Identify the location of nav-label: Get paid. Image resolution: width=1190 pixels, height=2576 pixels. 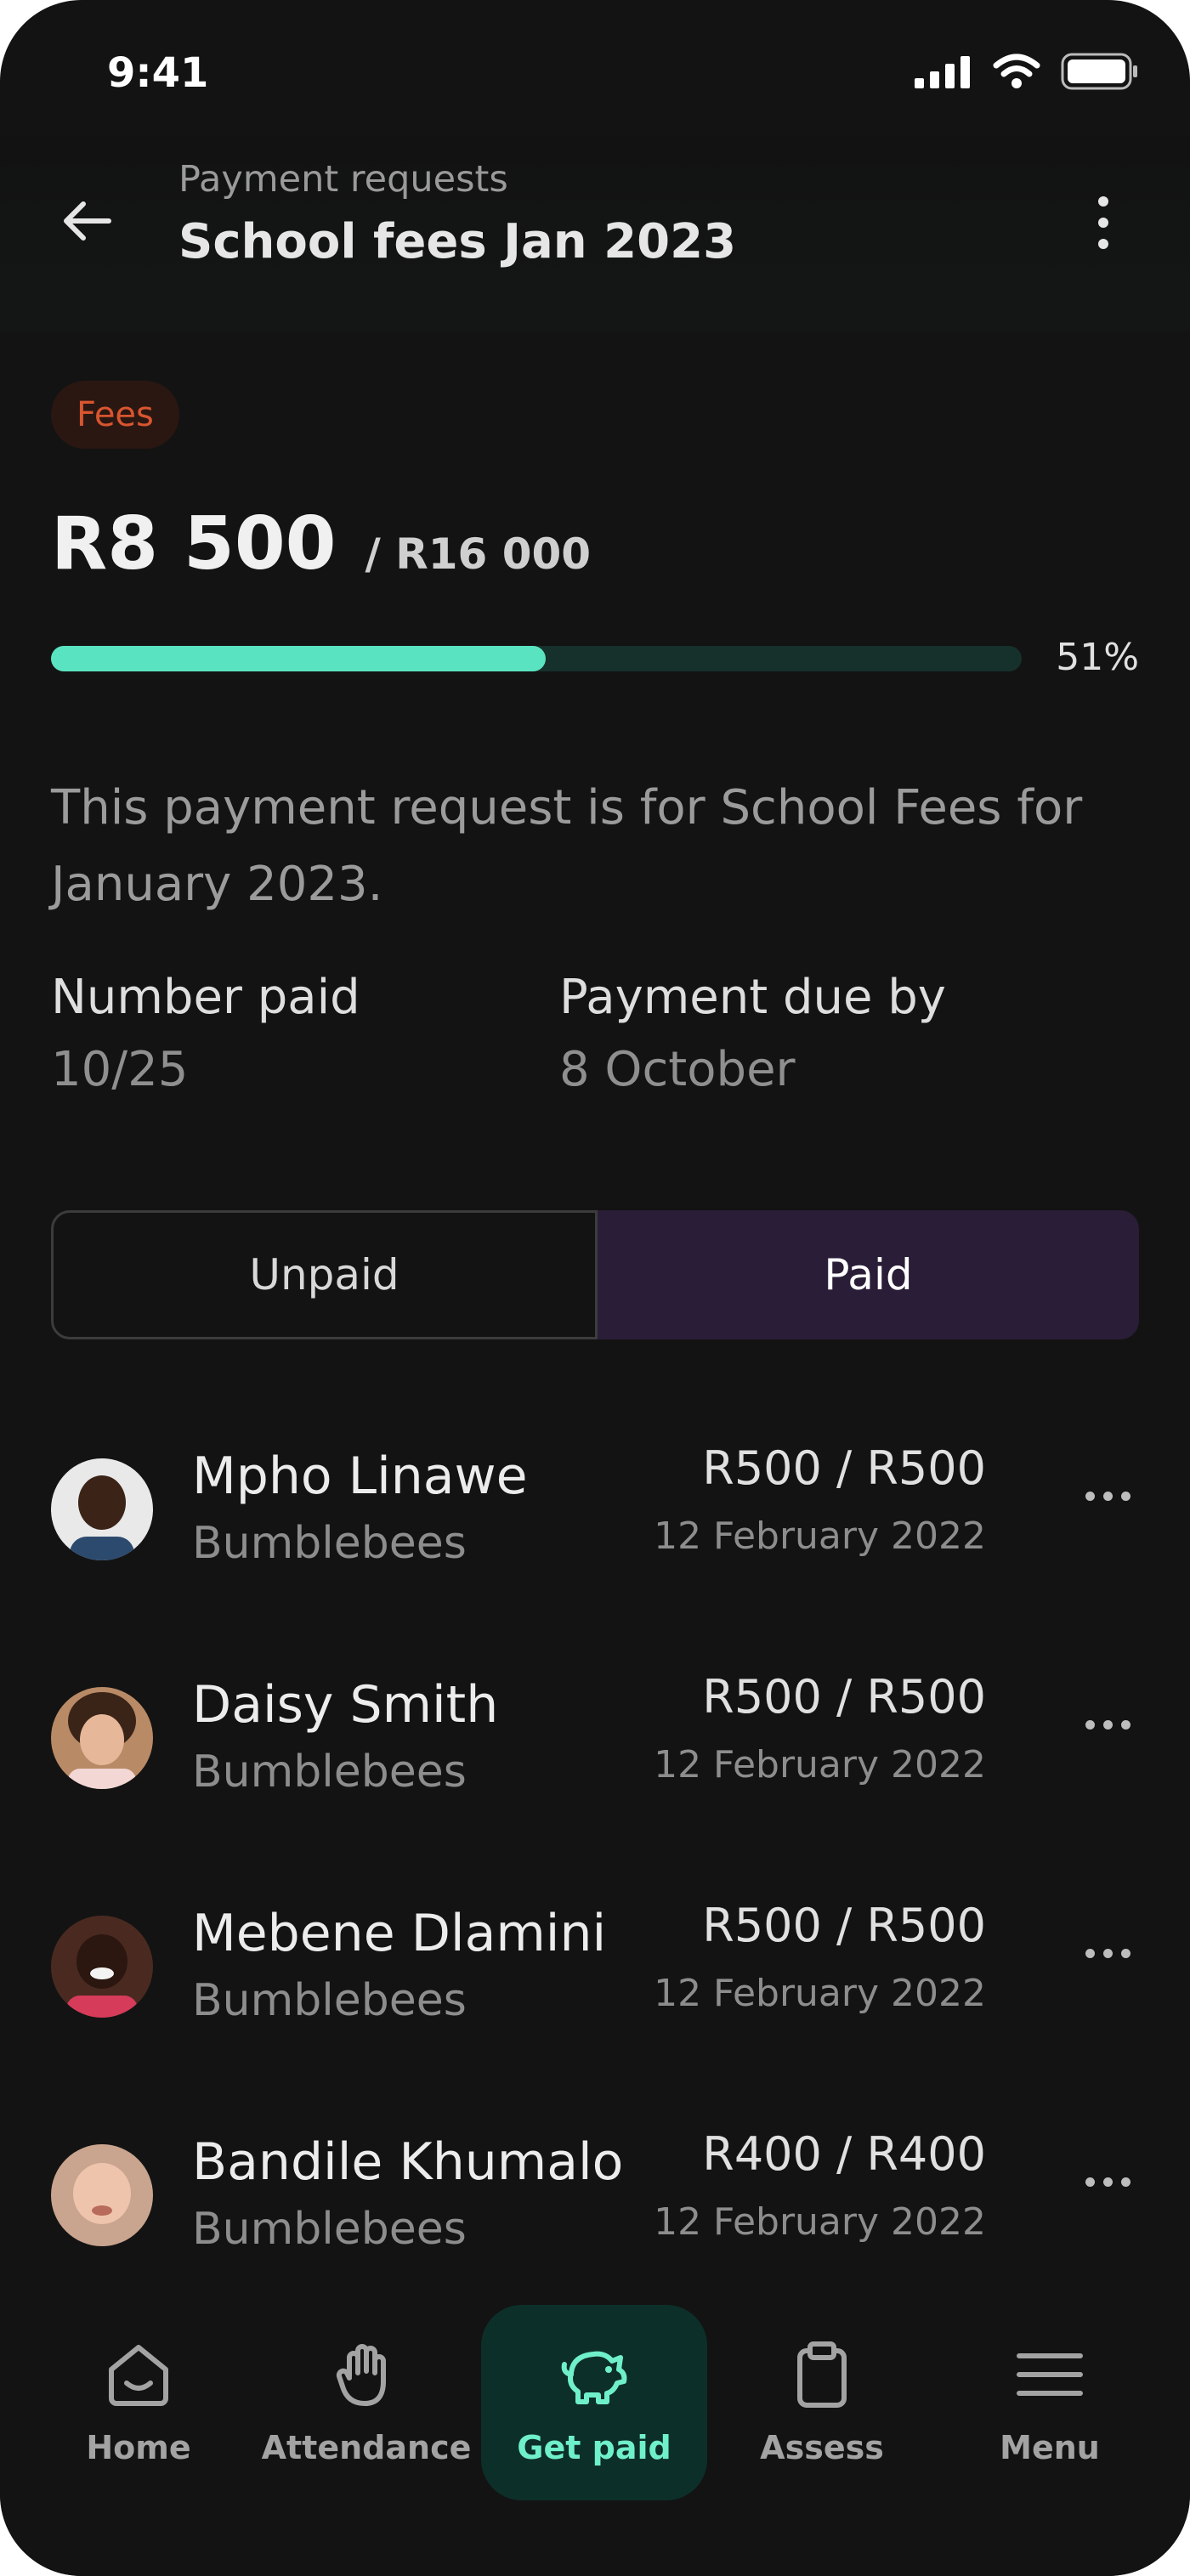
(594, 2447).